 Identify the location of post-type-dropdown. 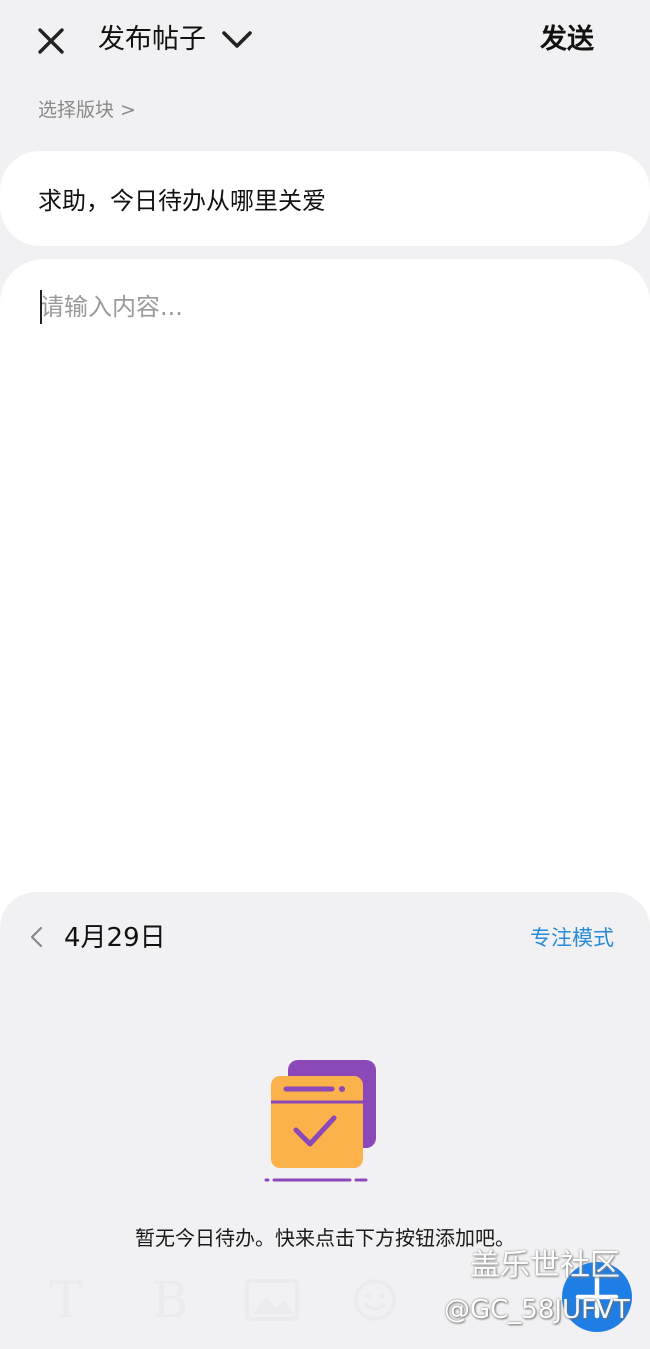
(238, 41).